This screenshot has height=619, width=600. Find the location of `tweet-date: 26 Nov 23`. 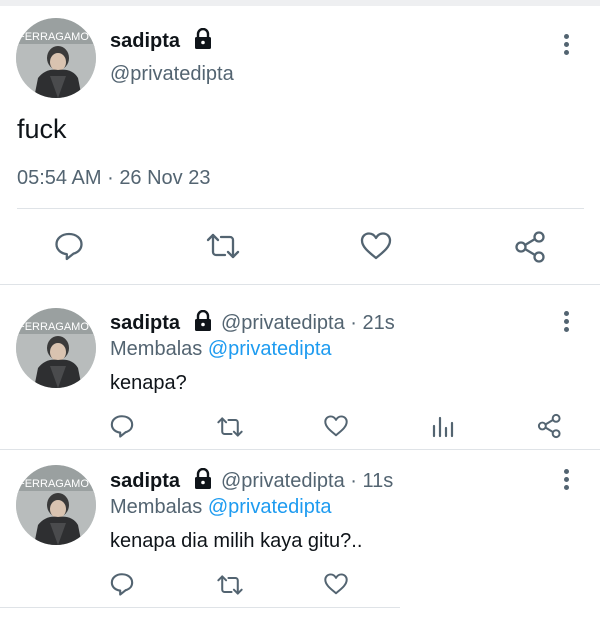

tweet-date: 26 Nov 23 is located at coordinates (165, 178).